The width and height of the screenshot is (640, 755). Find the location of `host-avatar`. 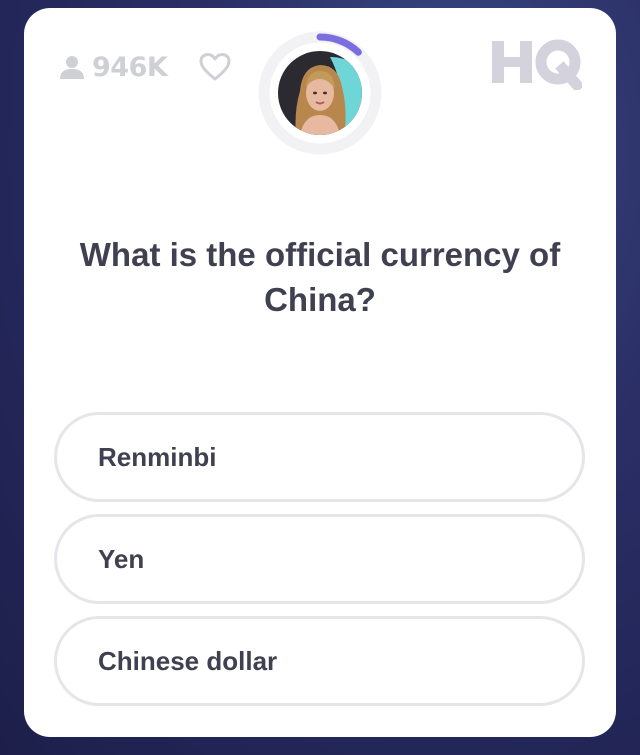

host-avatar is located at coordinates (320, 93).